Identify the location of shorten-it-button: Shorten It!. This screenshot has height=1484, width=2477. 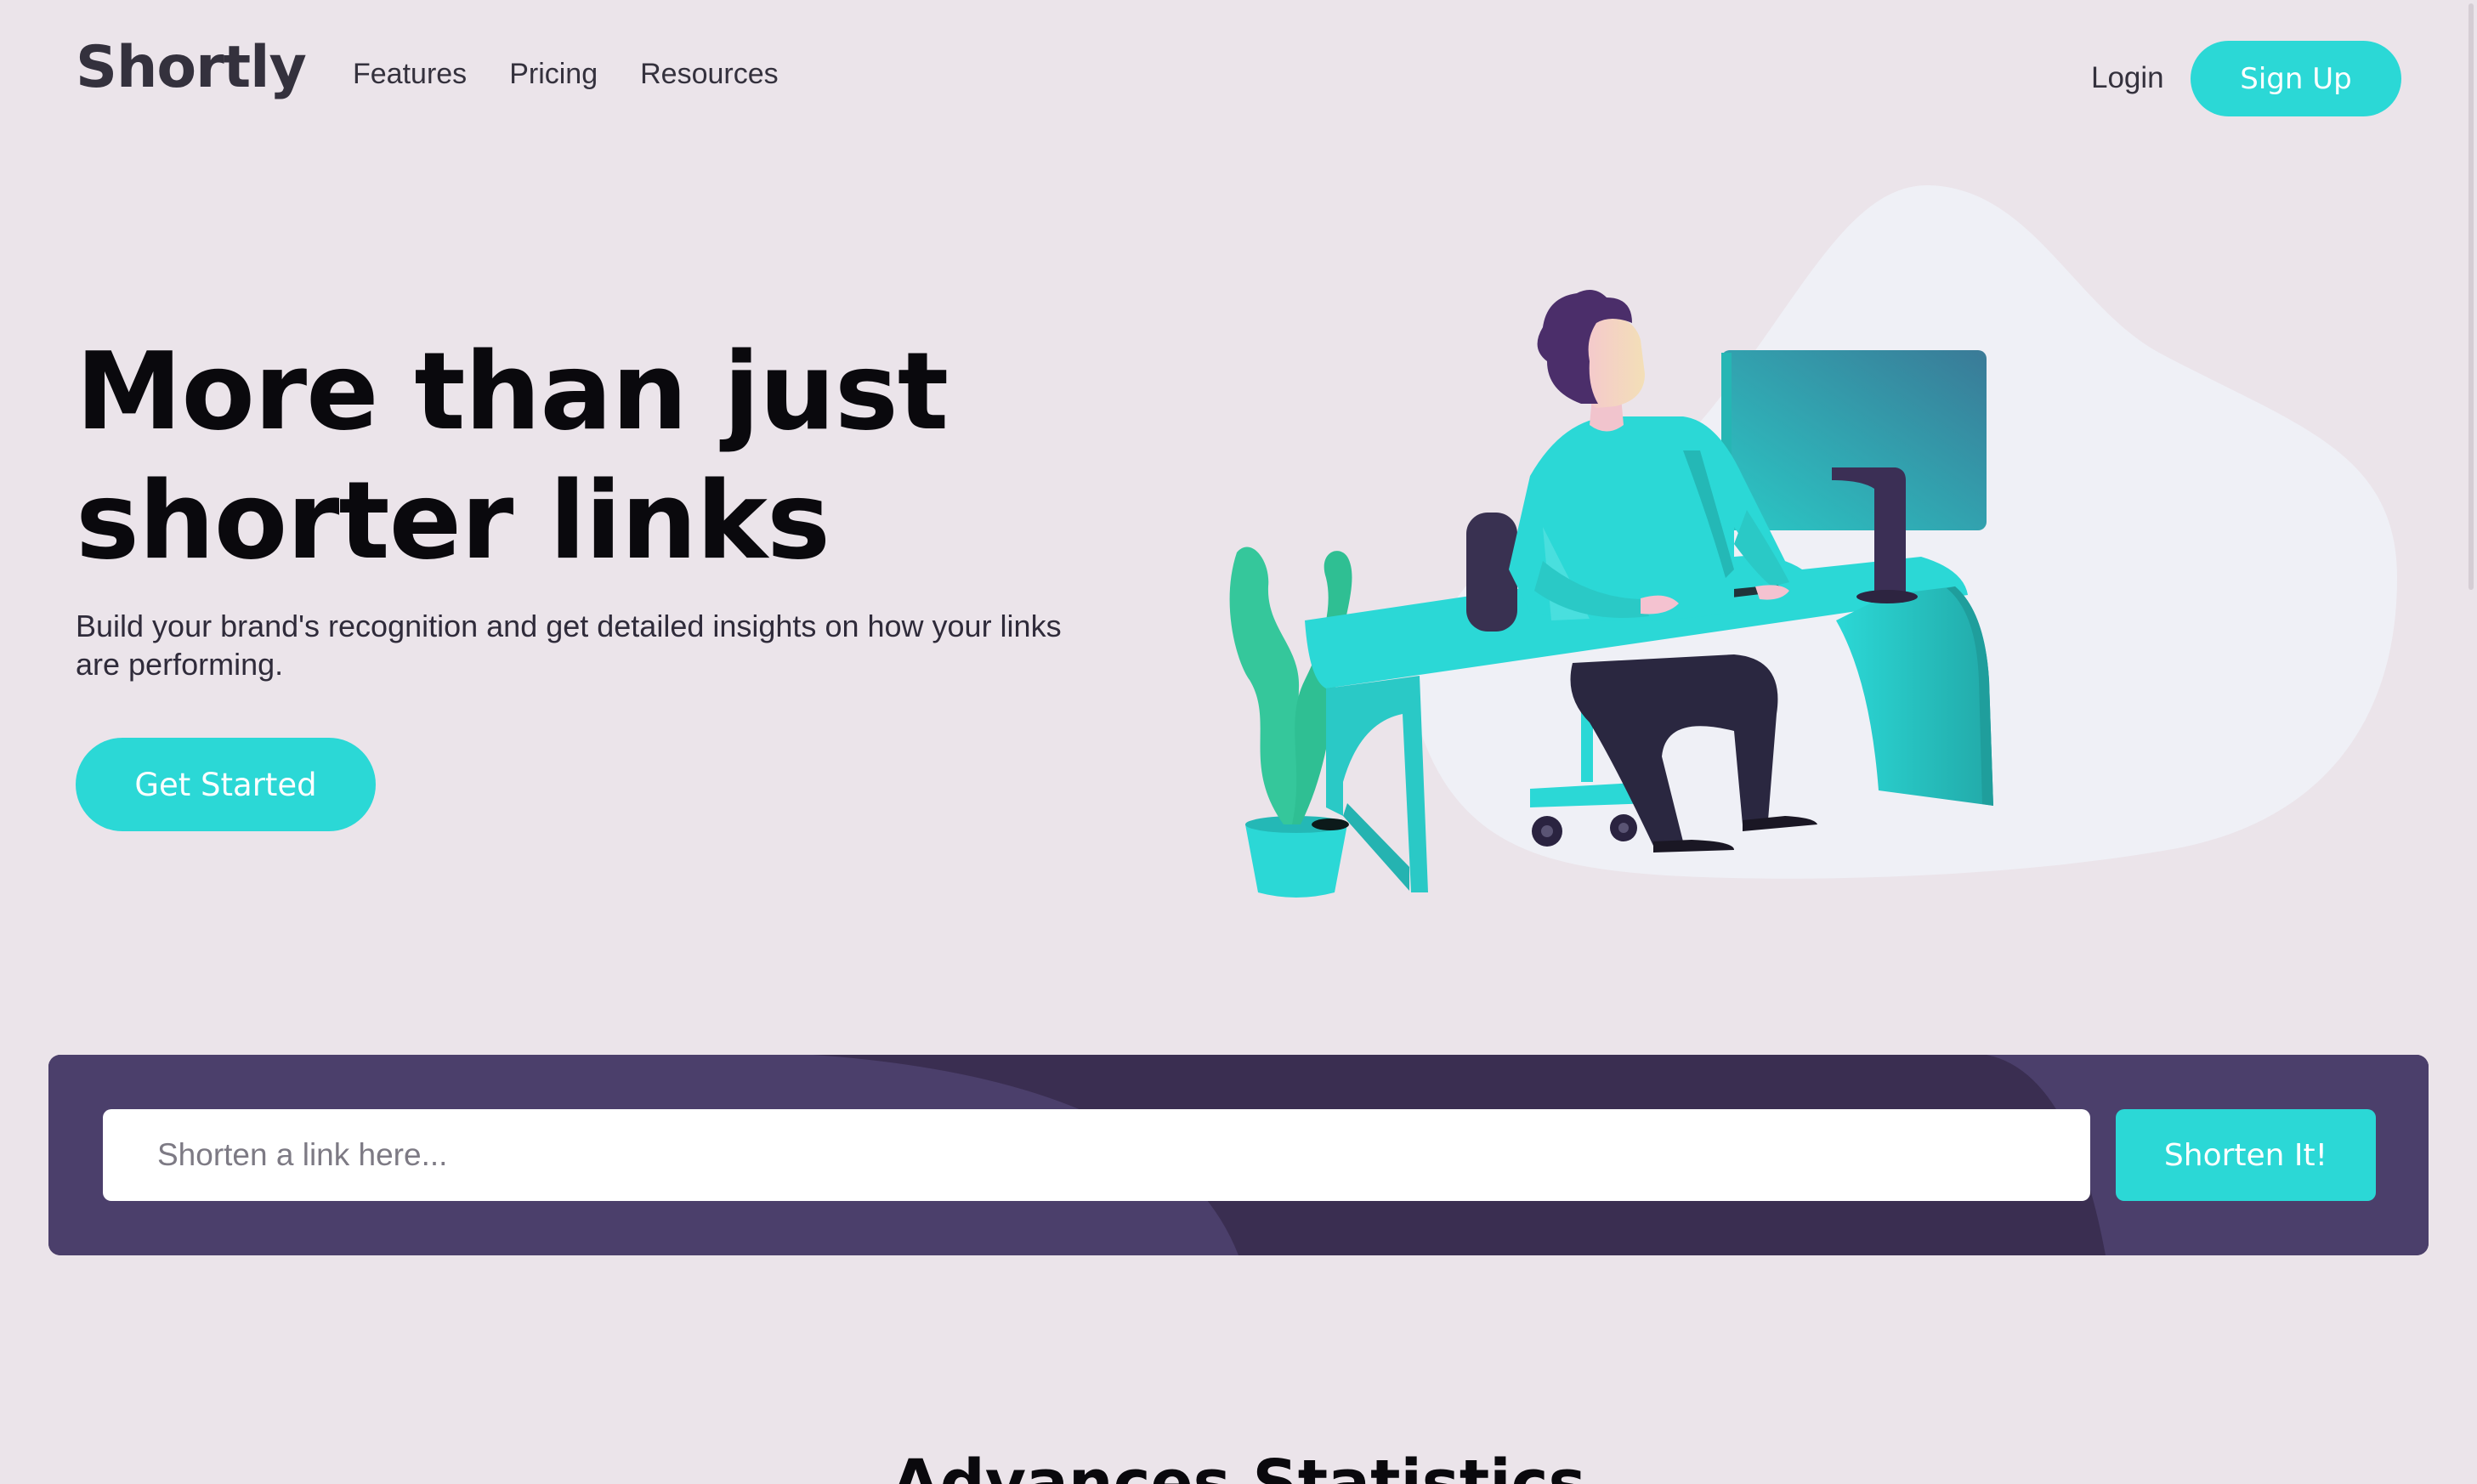
(2246, 1155).